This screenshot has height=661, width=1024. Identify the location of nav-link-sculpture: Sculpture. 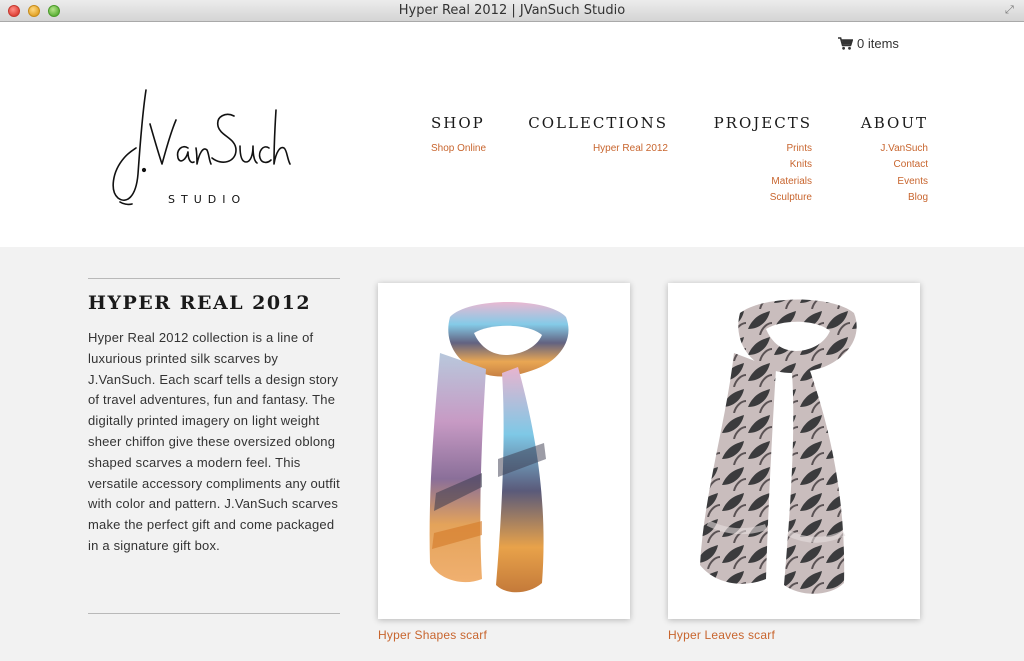
(763, 198).